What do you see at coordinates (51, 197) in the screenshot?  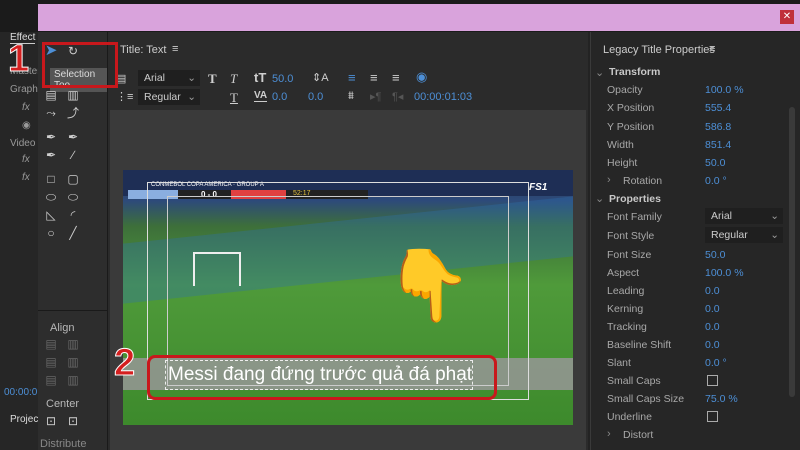 I see `clipped-rectangle-tool-icon: ⬭` at bounding box center [51, 197].